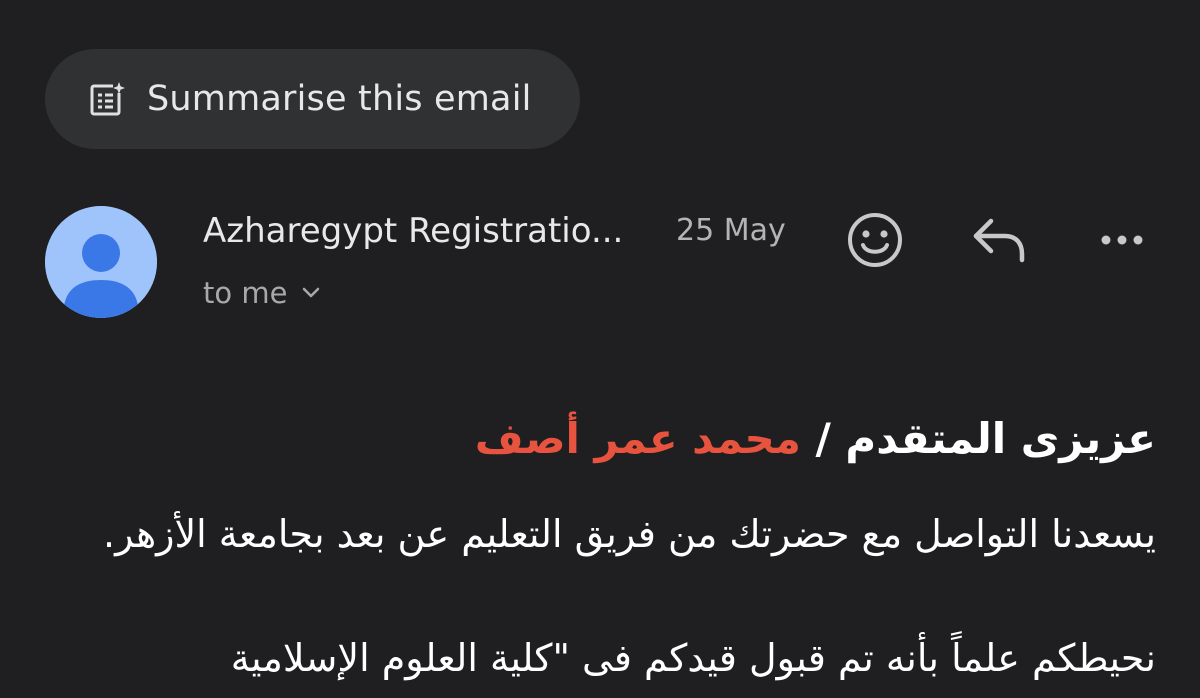 This screenshot has width=1200, height=698. Describe the element at coordinates (107, 99) in the screenshot. I see `summary-sparkle-icon` at that location.